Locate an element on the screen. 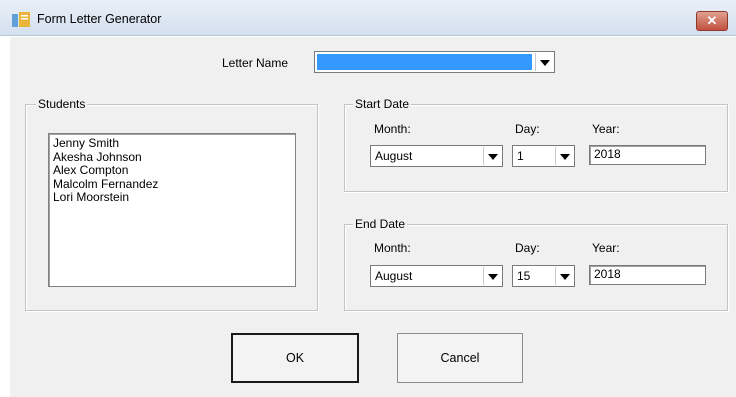 The image size is (736, 397). cancel-button: Cancel is located at coordinates (460, 358).